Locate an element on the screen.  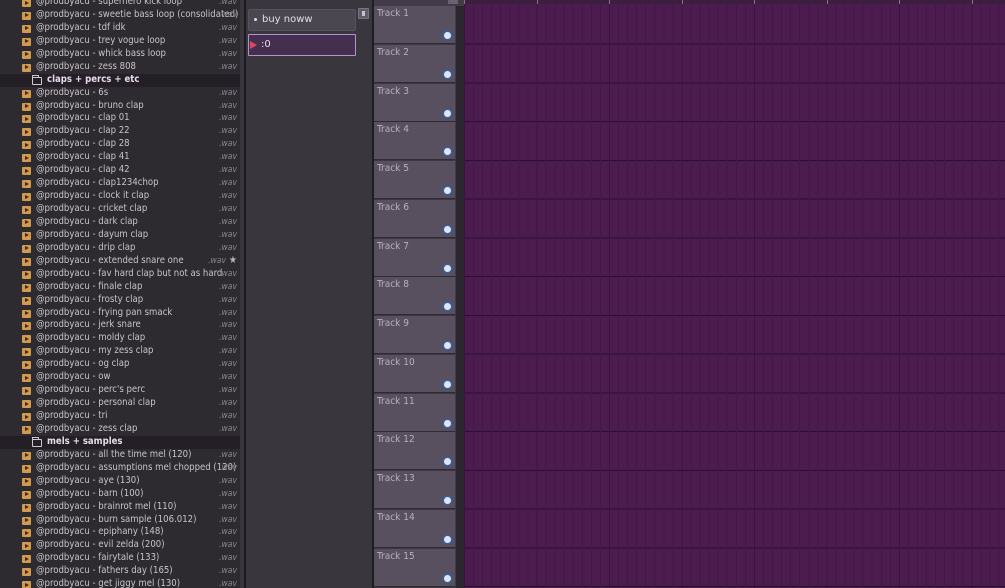
track-header: Track 6 is located at coordinates (415, 218).